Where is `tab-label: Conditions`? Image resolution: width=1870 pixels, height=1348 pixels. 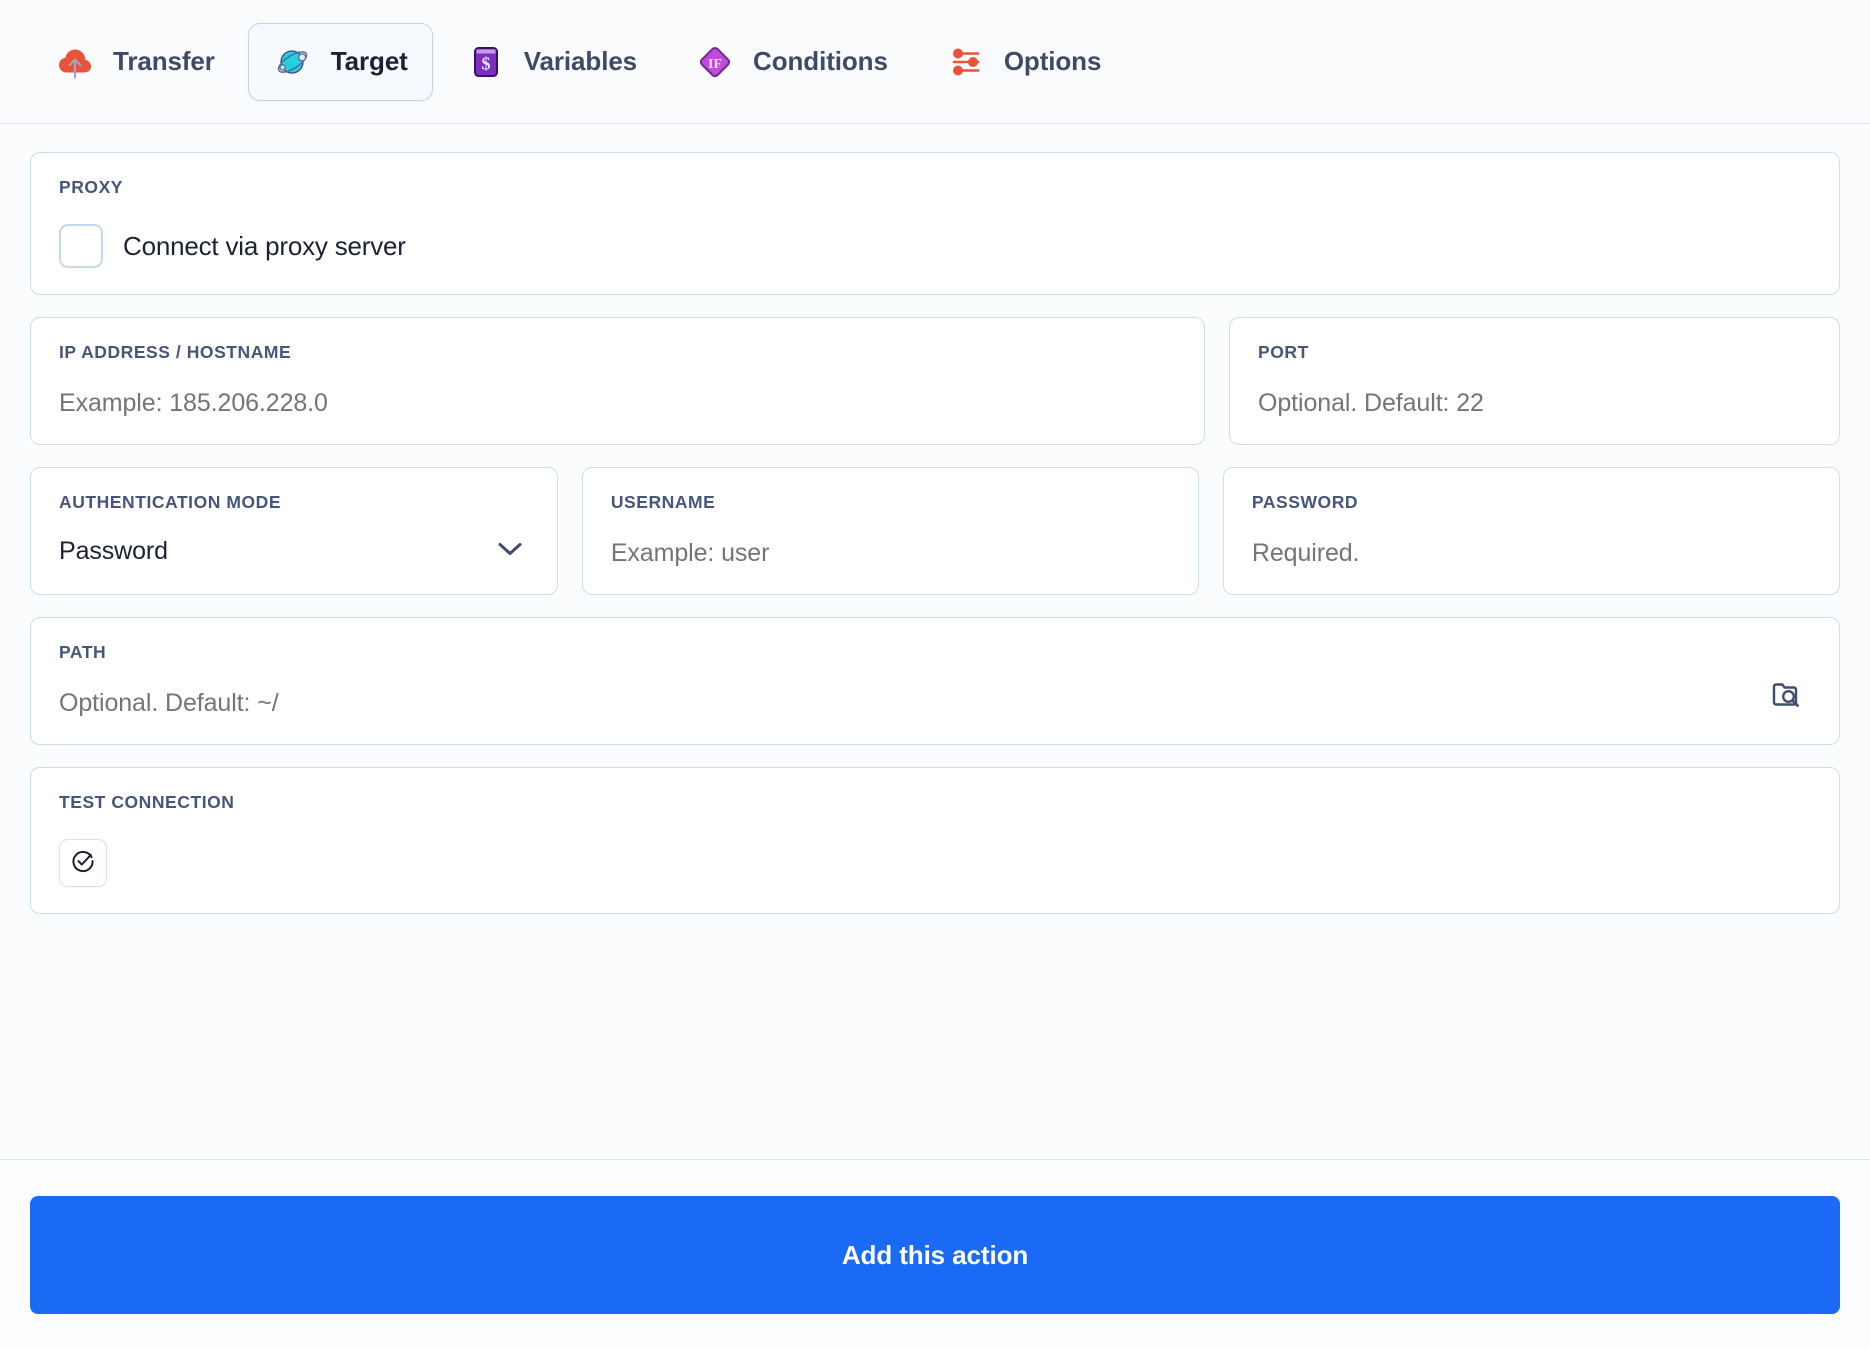
tab-label: Conditions is located at coordinates (820, 61).